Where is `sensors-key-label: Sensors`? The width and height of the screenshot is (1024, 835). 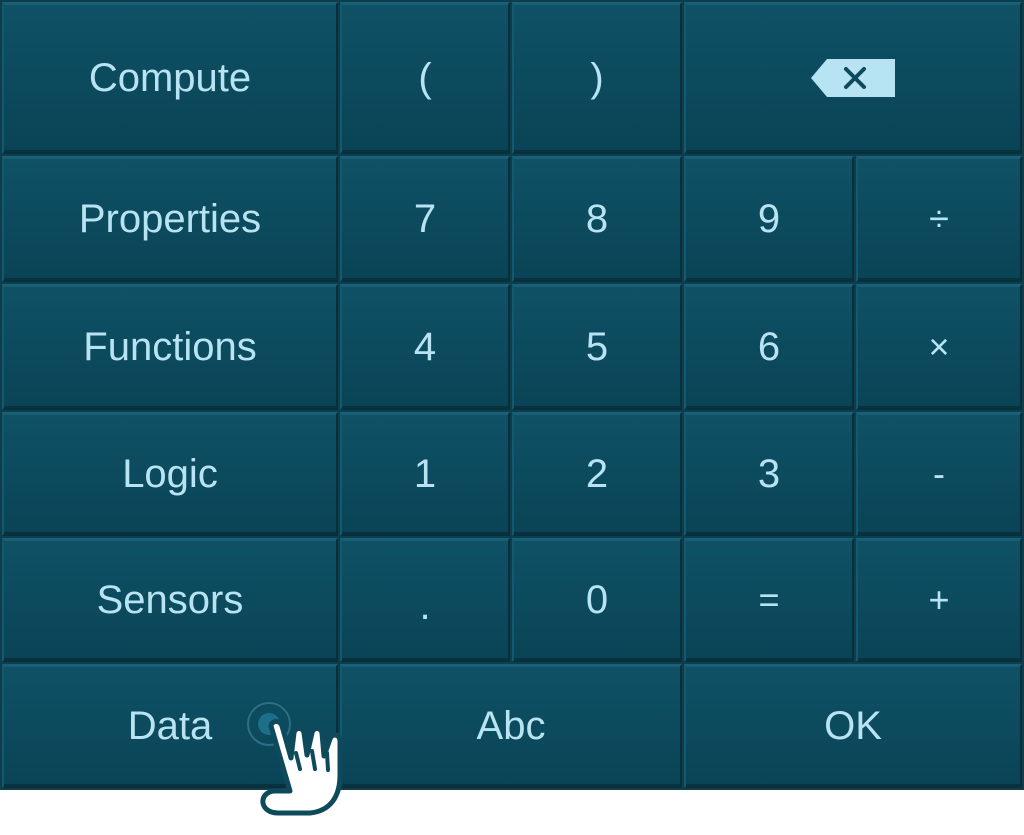
sensors-key-label: Sensors is located at coordinates (170, 599).